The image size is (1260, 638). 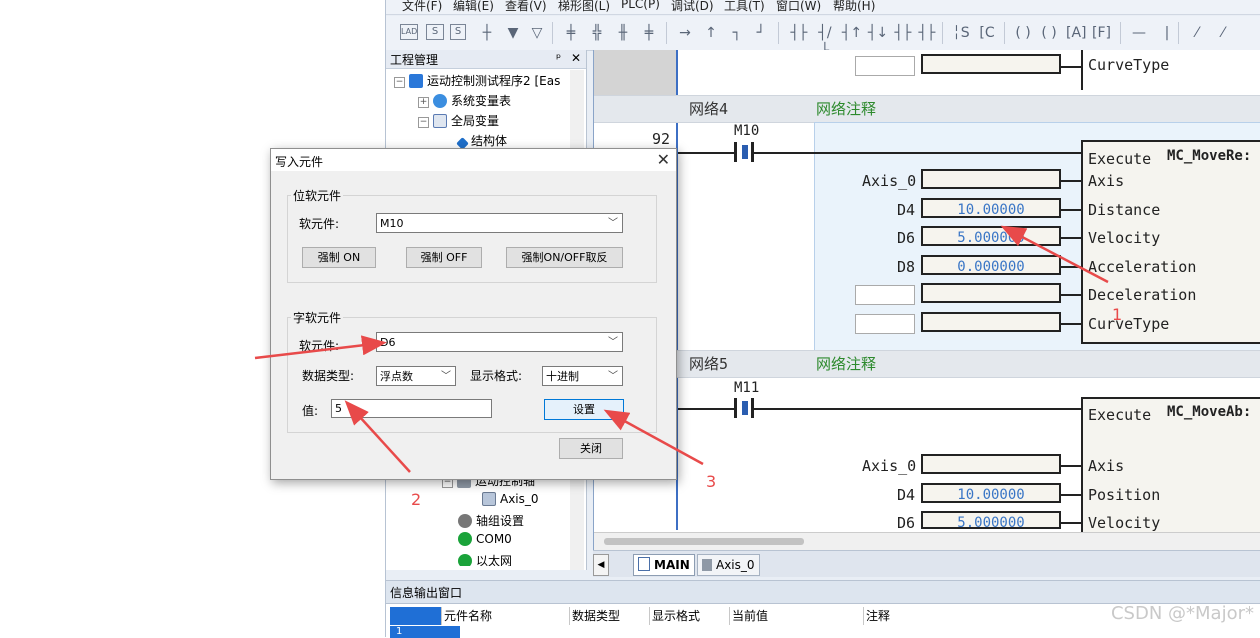 I want to click on insert-contact-icon: ┼, so click(x=487, y=33).